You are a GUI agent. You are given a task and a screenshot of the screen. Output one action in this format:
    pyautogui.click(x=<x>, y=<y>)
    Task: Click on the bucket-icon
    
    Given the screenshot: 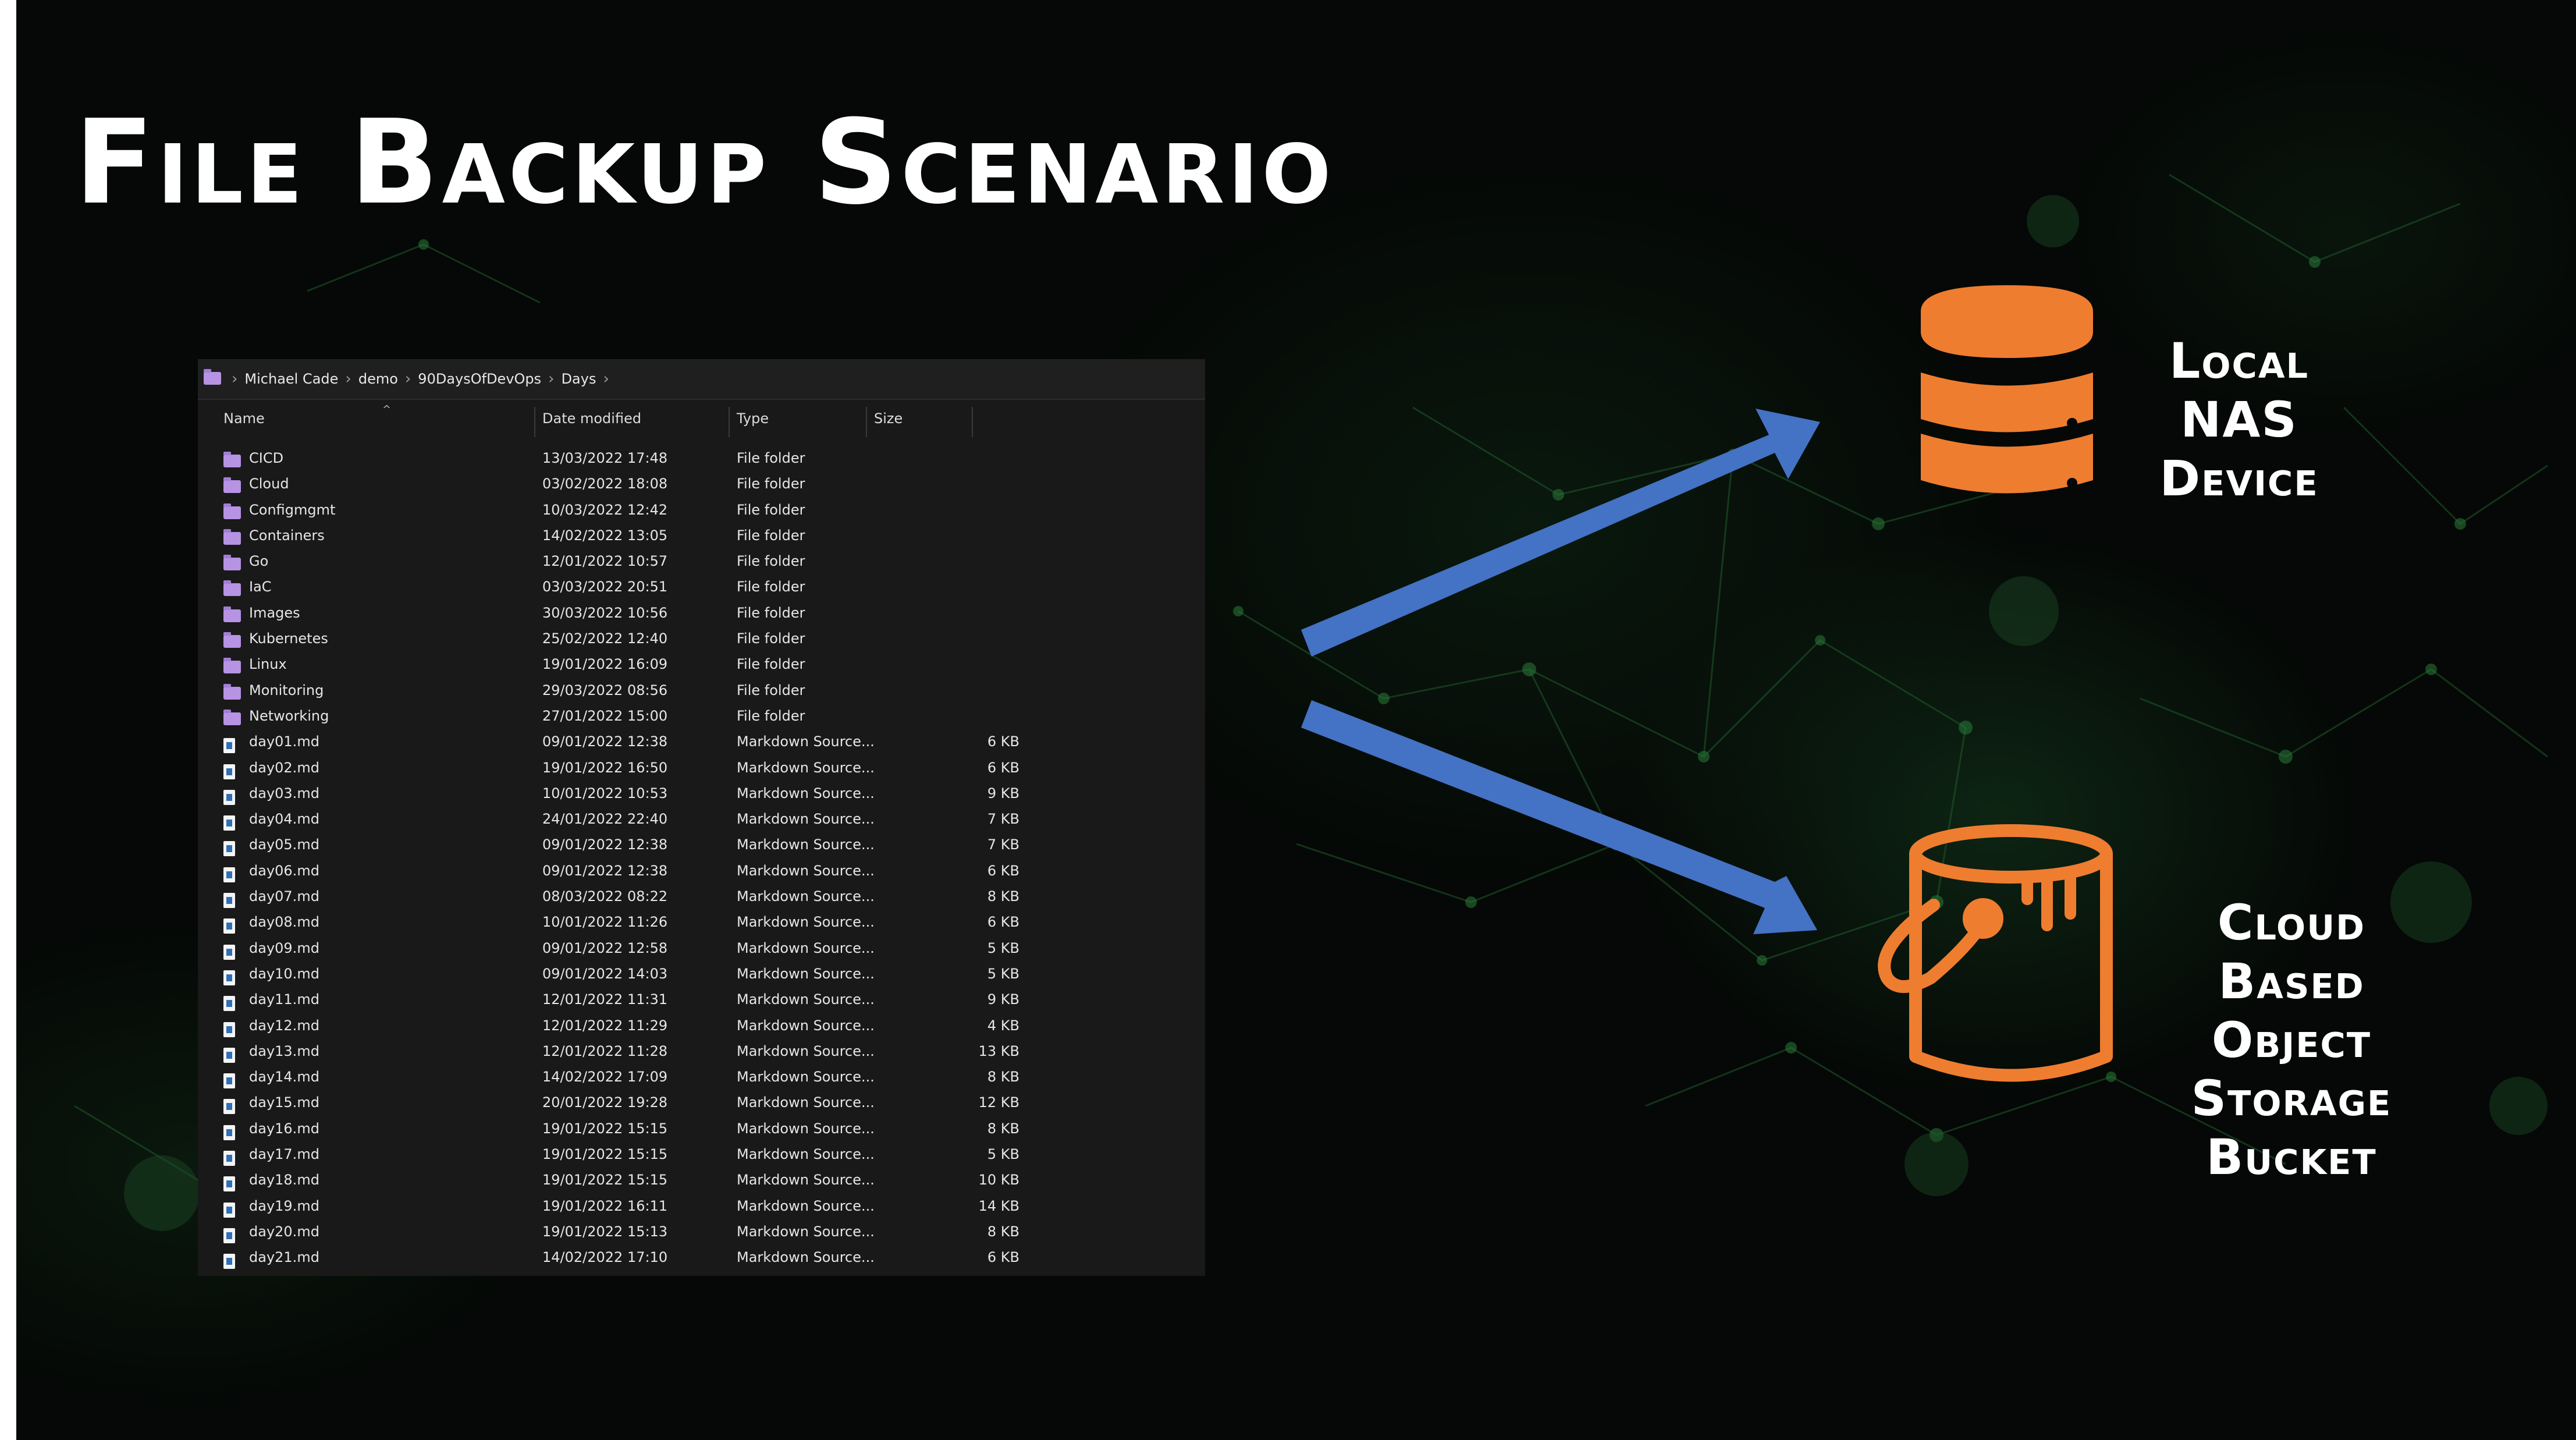 What is the action you would take?
    pyautogui.click(x=1996, y=953)
    